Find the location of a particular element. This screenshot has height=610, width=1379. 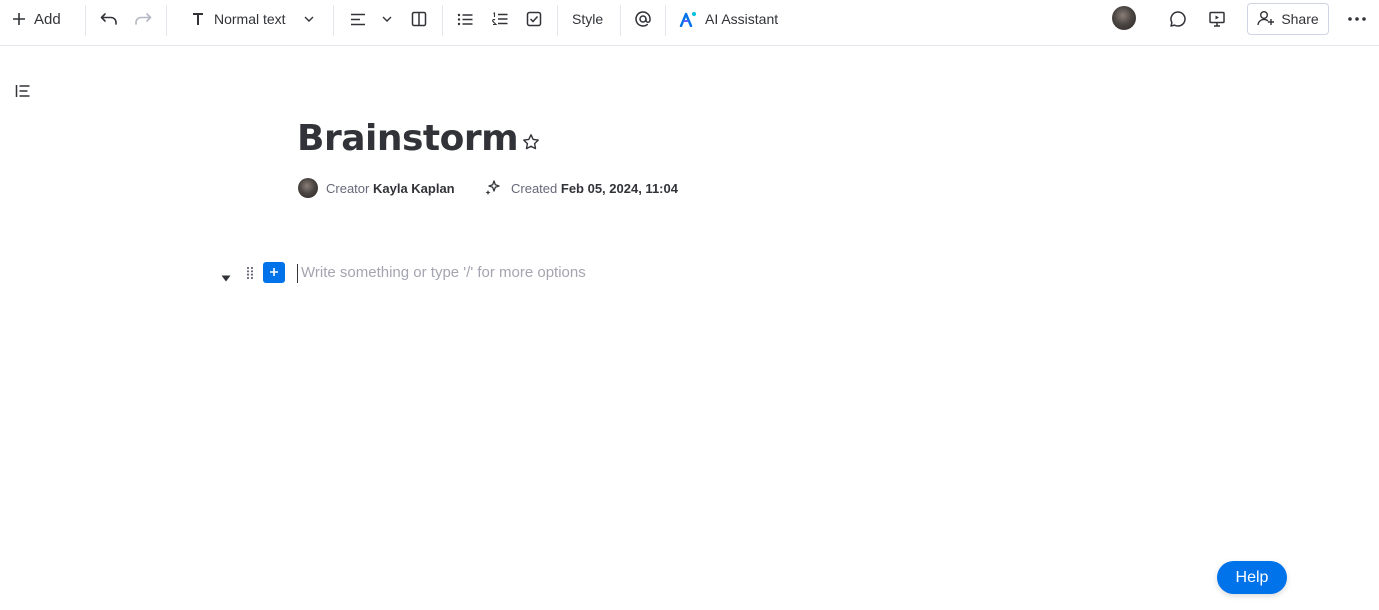

mention-button is located at coordinates (643, 19).